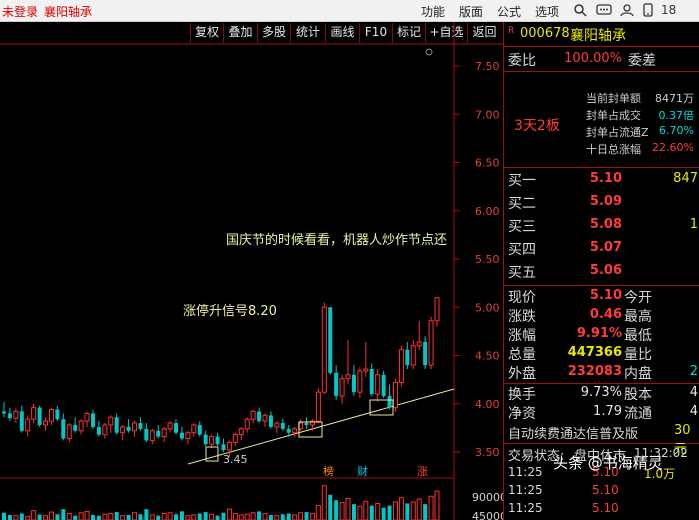  I want to click on watermark: 头条 @书海精灵, so click(624, 467).